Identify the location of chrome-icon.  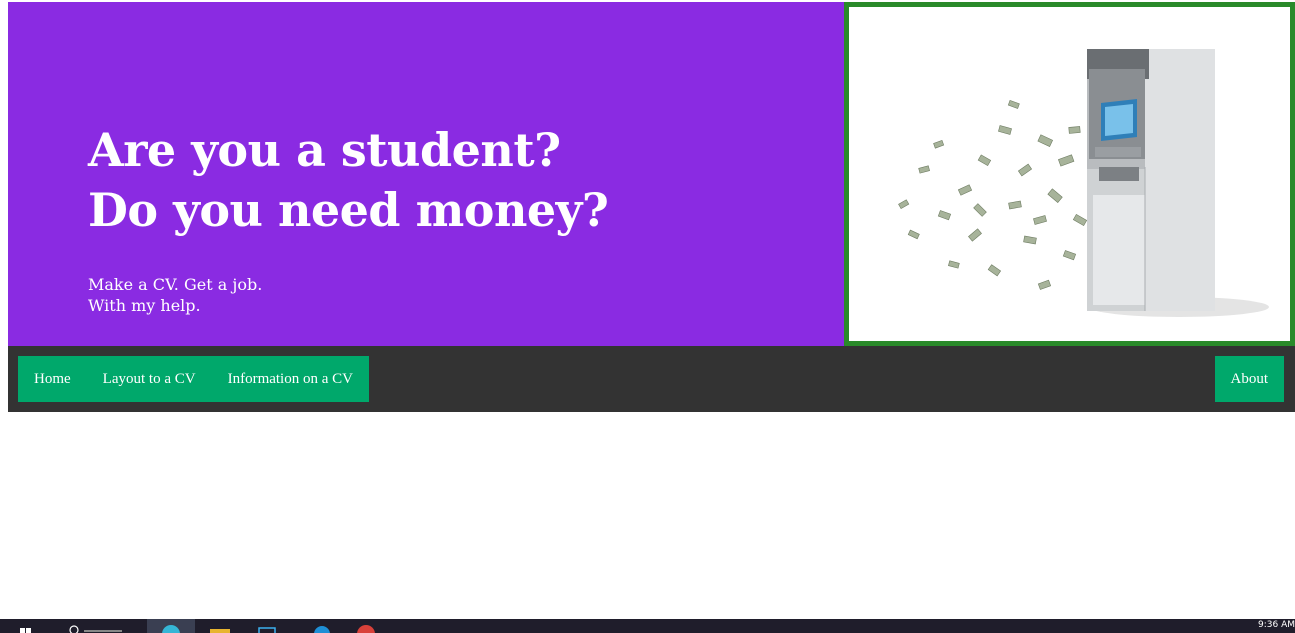
(366, 626).